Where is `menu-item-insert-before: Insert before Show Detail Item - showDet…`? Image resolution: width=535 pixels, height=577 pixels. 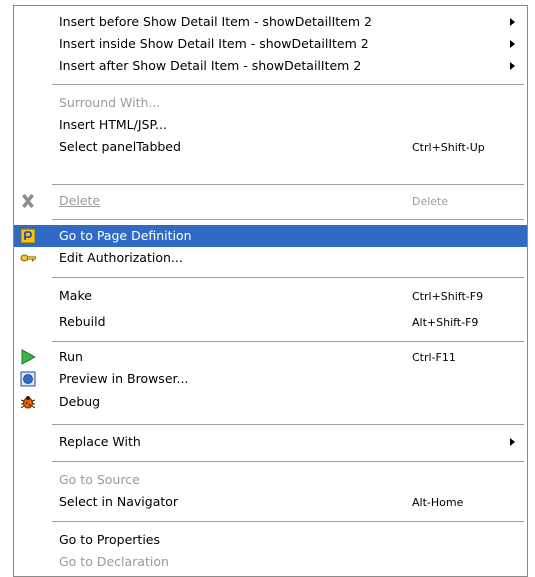 menu-item-insert-before: Insert before Show Detail Item - showDet… is located at coordinates (270, 22).